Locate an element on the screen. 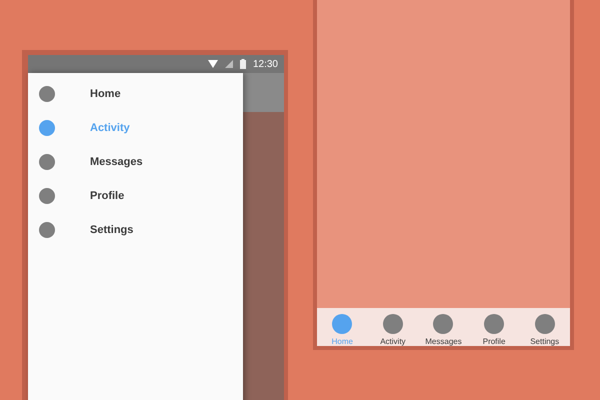 This screenshot has width=600, height=400. wifi-icon is located at coordinates (213, 64).